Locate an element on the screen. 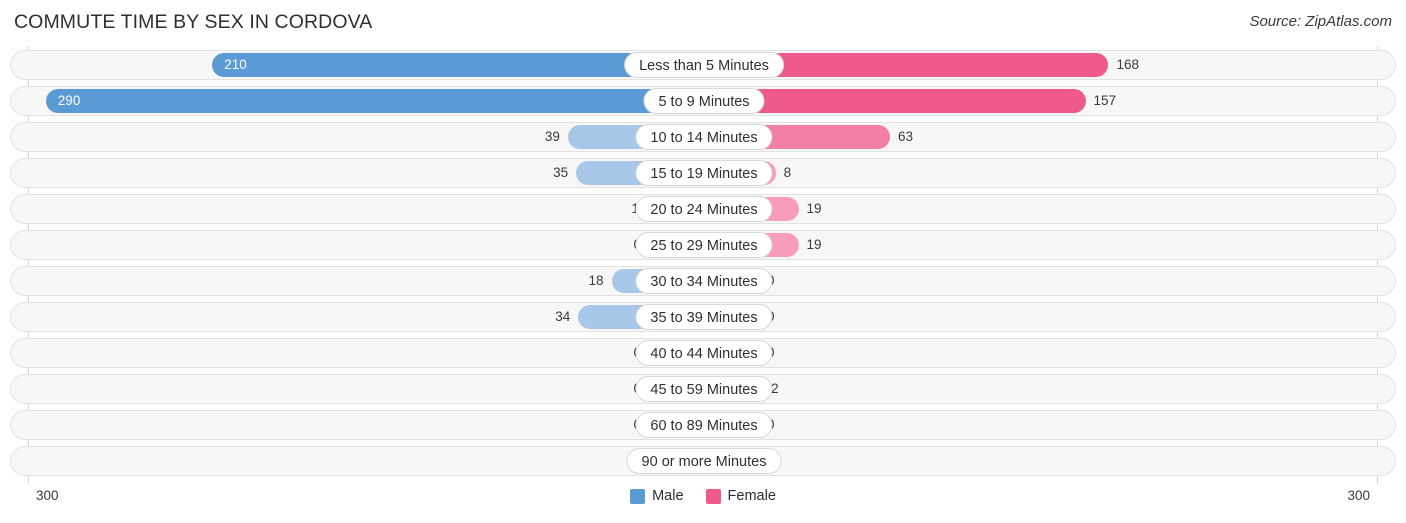 The height and width of the screenshot is (523, 1406). value-label-male: 210 is located at coordinates (235, 64).